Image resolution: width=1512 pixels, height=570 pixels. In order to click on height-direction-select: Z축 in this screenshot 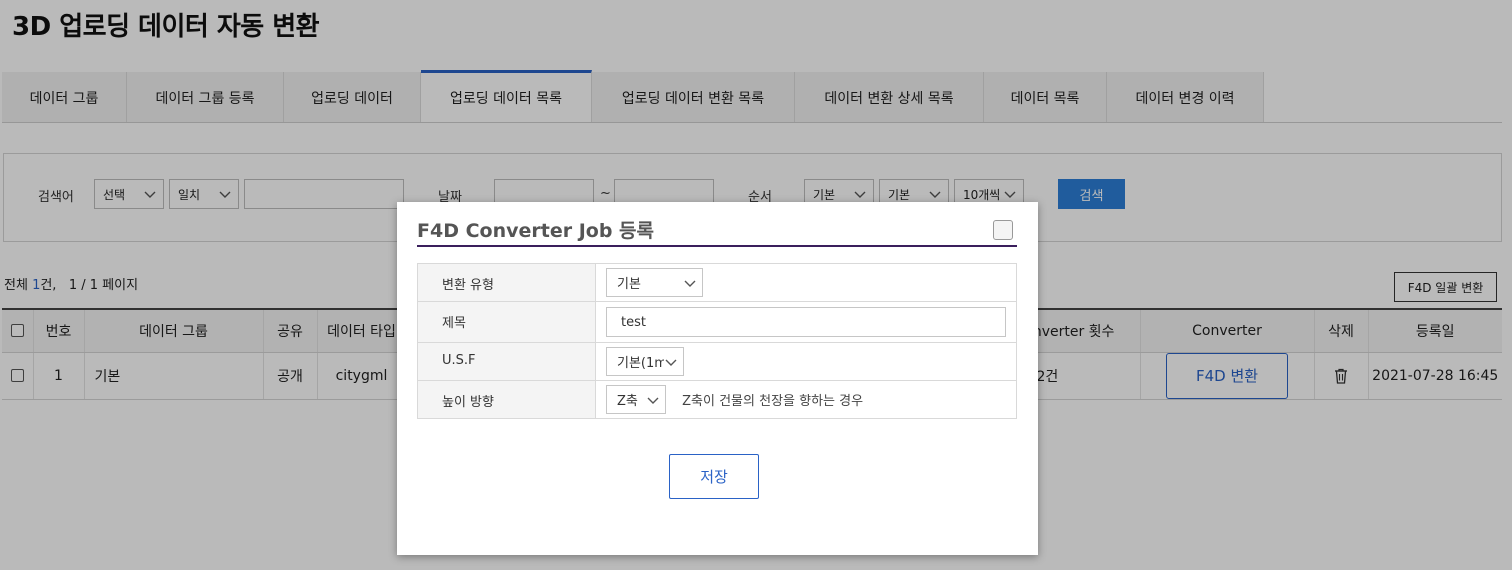, I will do `click(636, 399)`.